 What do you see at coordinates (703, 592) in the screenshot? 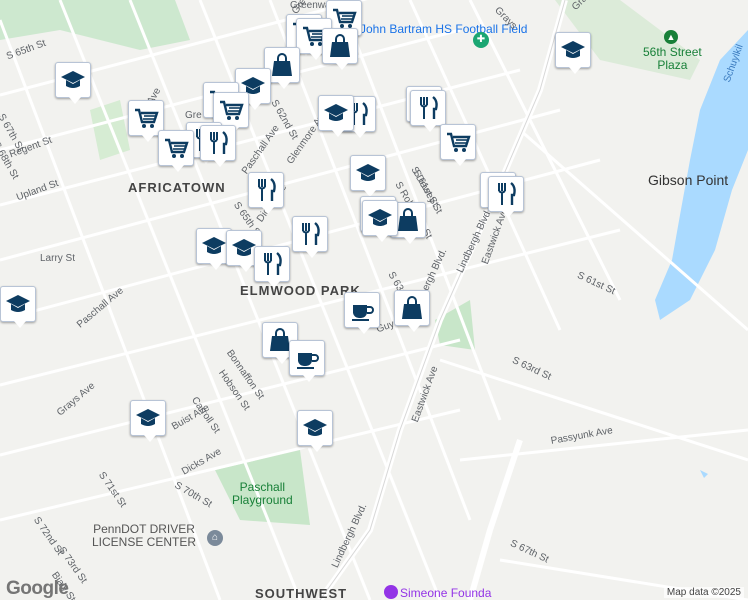
I see `map-attribution: Map data ©2025` at bounding box center [703, 592].